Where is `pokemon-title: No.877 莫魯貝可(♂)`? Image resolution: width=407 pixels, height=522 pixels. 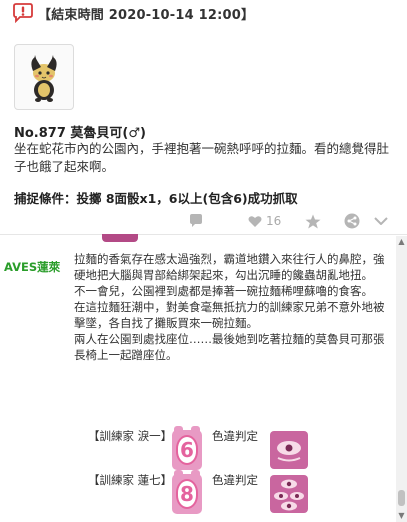 pokemon-title: No.877 莫魯貝可(♂) is located at coordinates (80, 133).